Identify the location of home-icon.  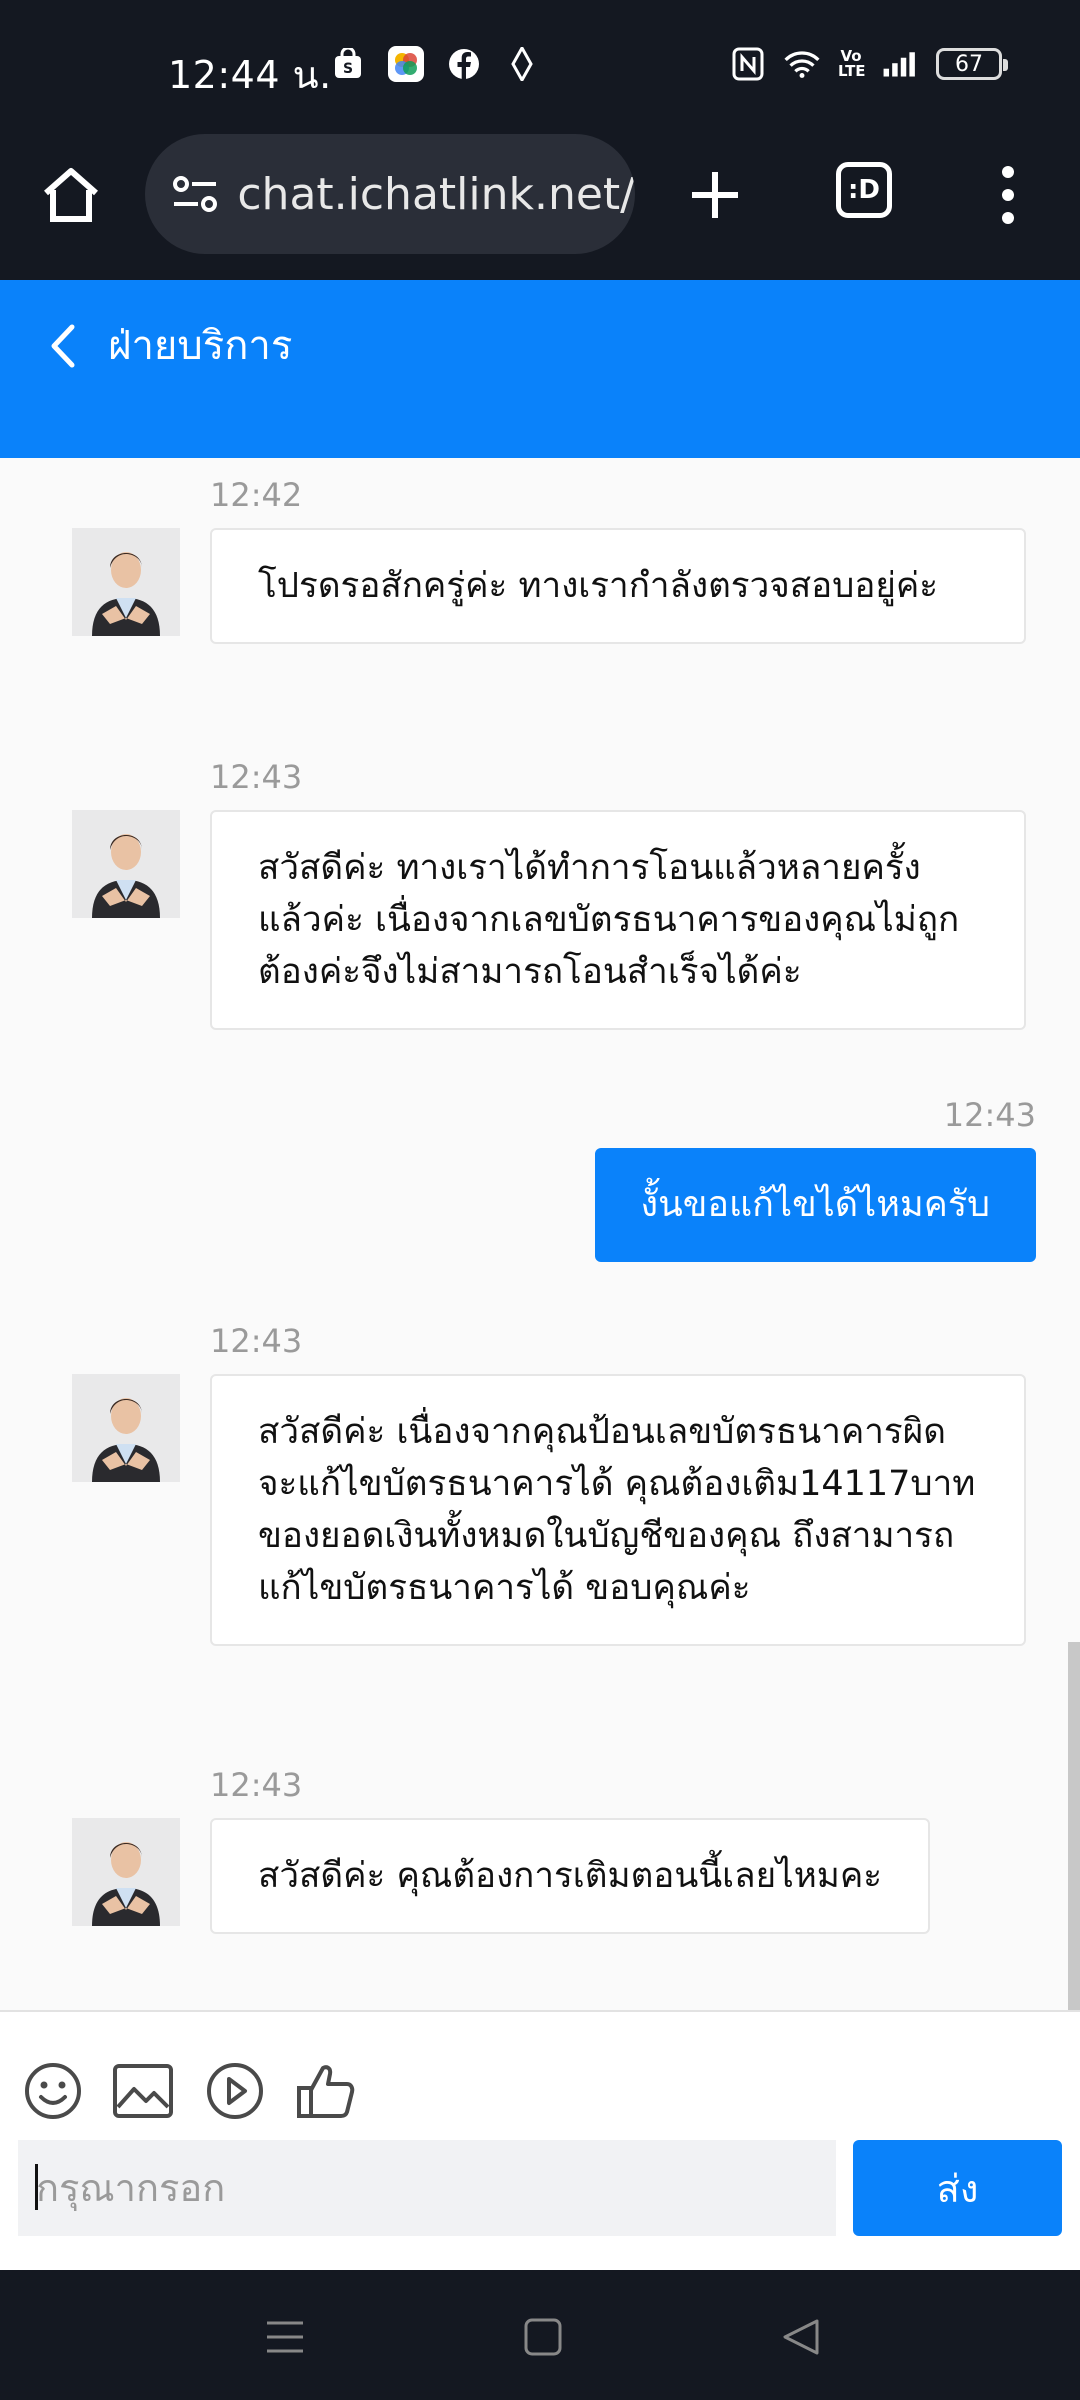
(71, 195).